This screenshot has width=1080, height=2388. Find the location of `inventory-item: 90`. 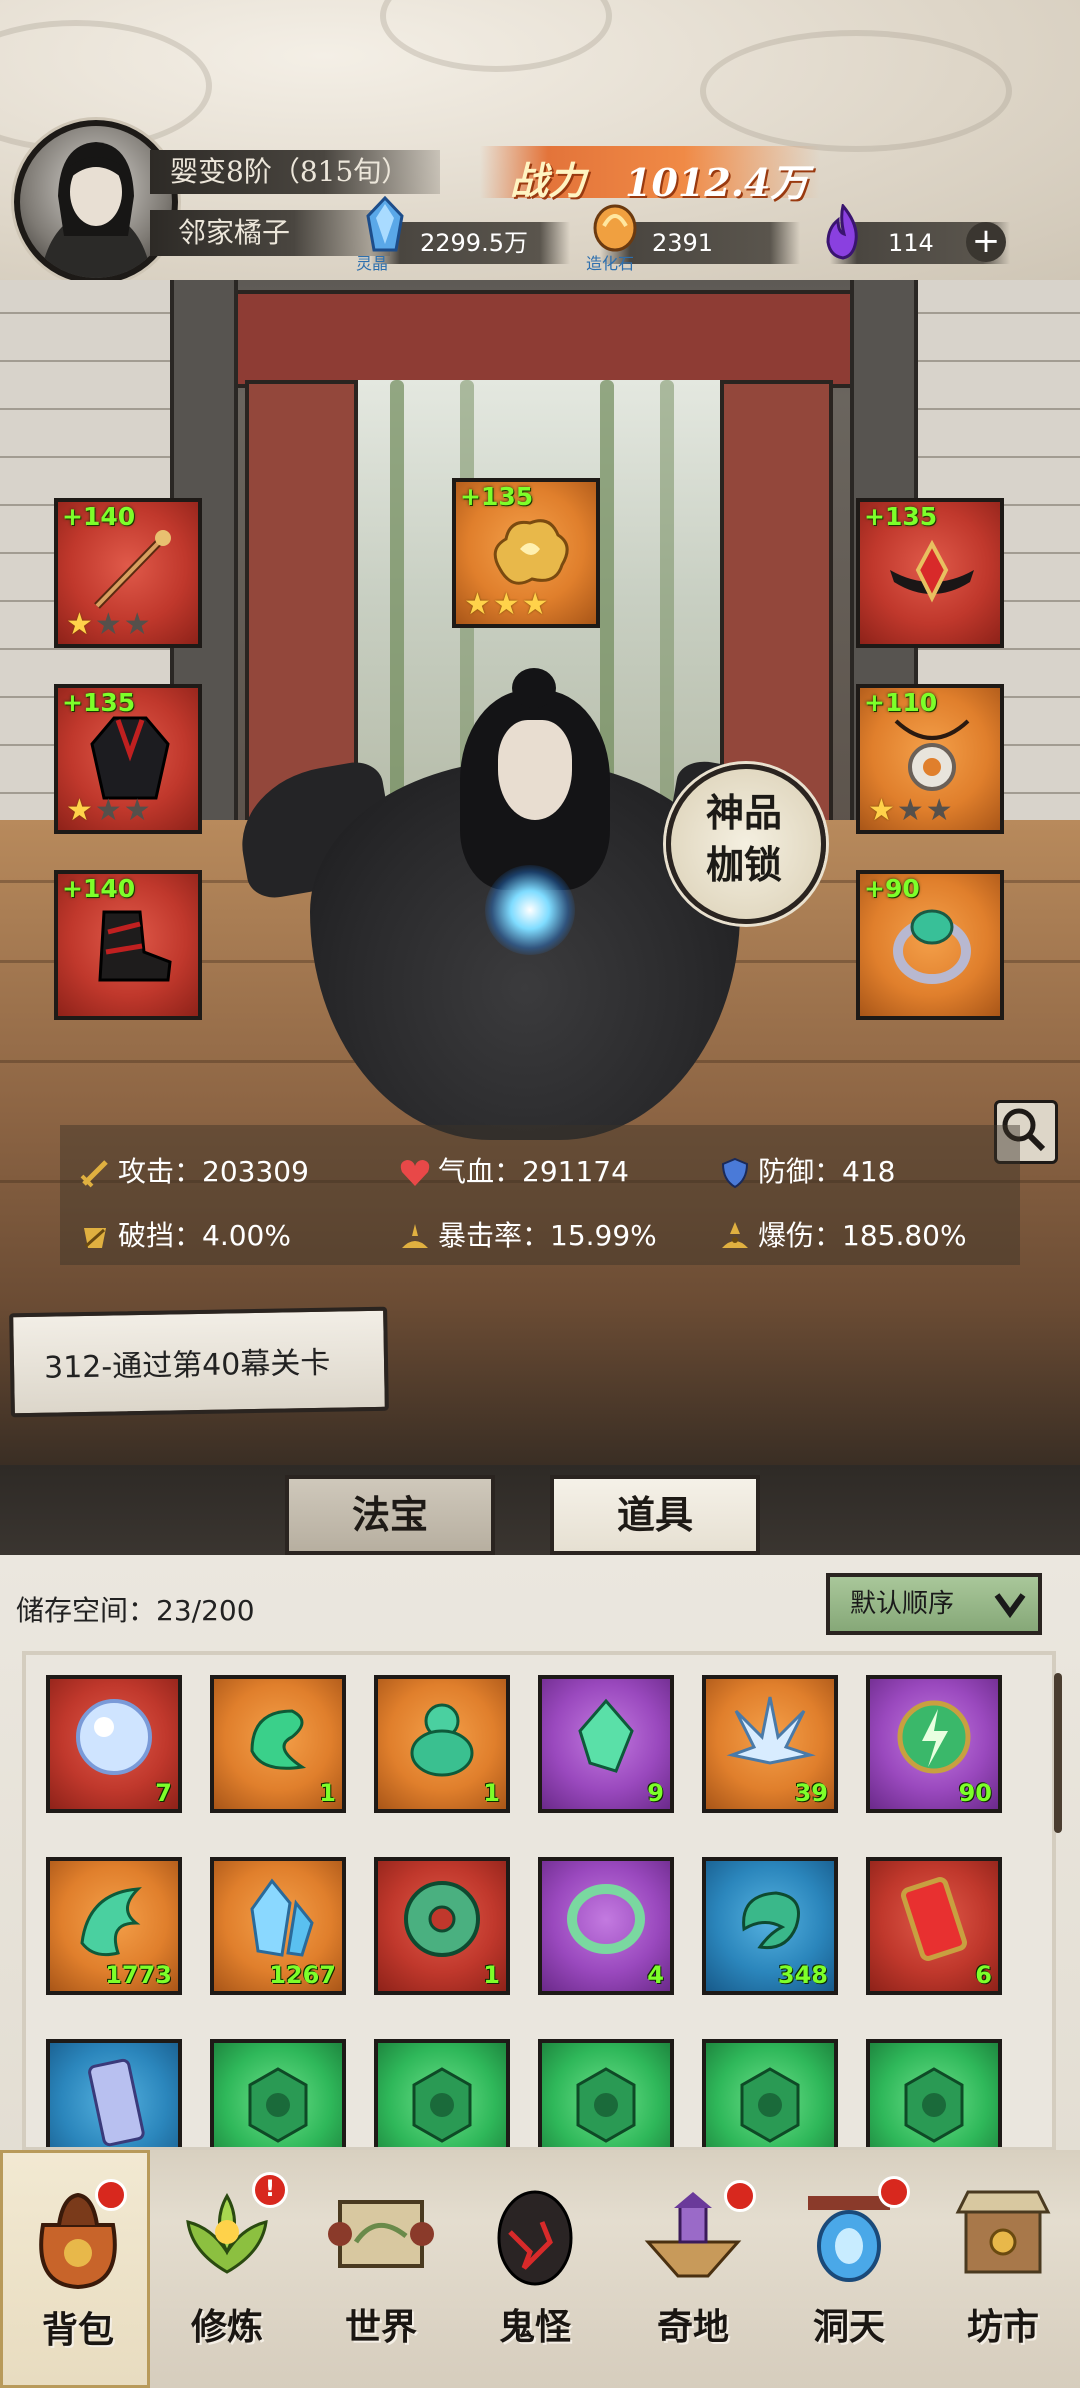

inventory-item: 90 is located at coordinates (934, 1744).